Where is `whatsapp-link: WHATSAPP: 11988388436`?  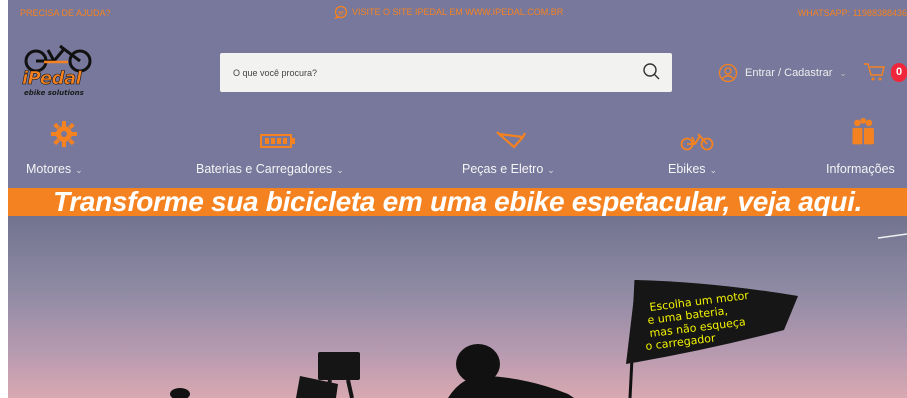 whatsapp-link: WHATSAPP: 11988388436 is located at coordinates (852, 13).